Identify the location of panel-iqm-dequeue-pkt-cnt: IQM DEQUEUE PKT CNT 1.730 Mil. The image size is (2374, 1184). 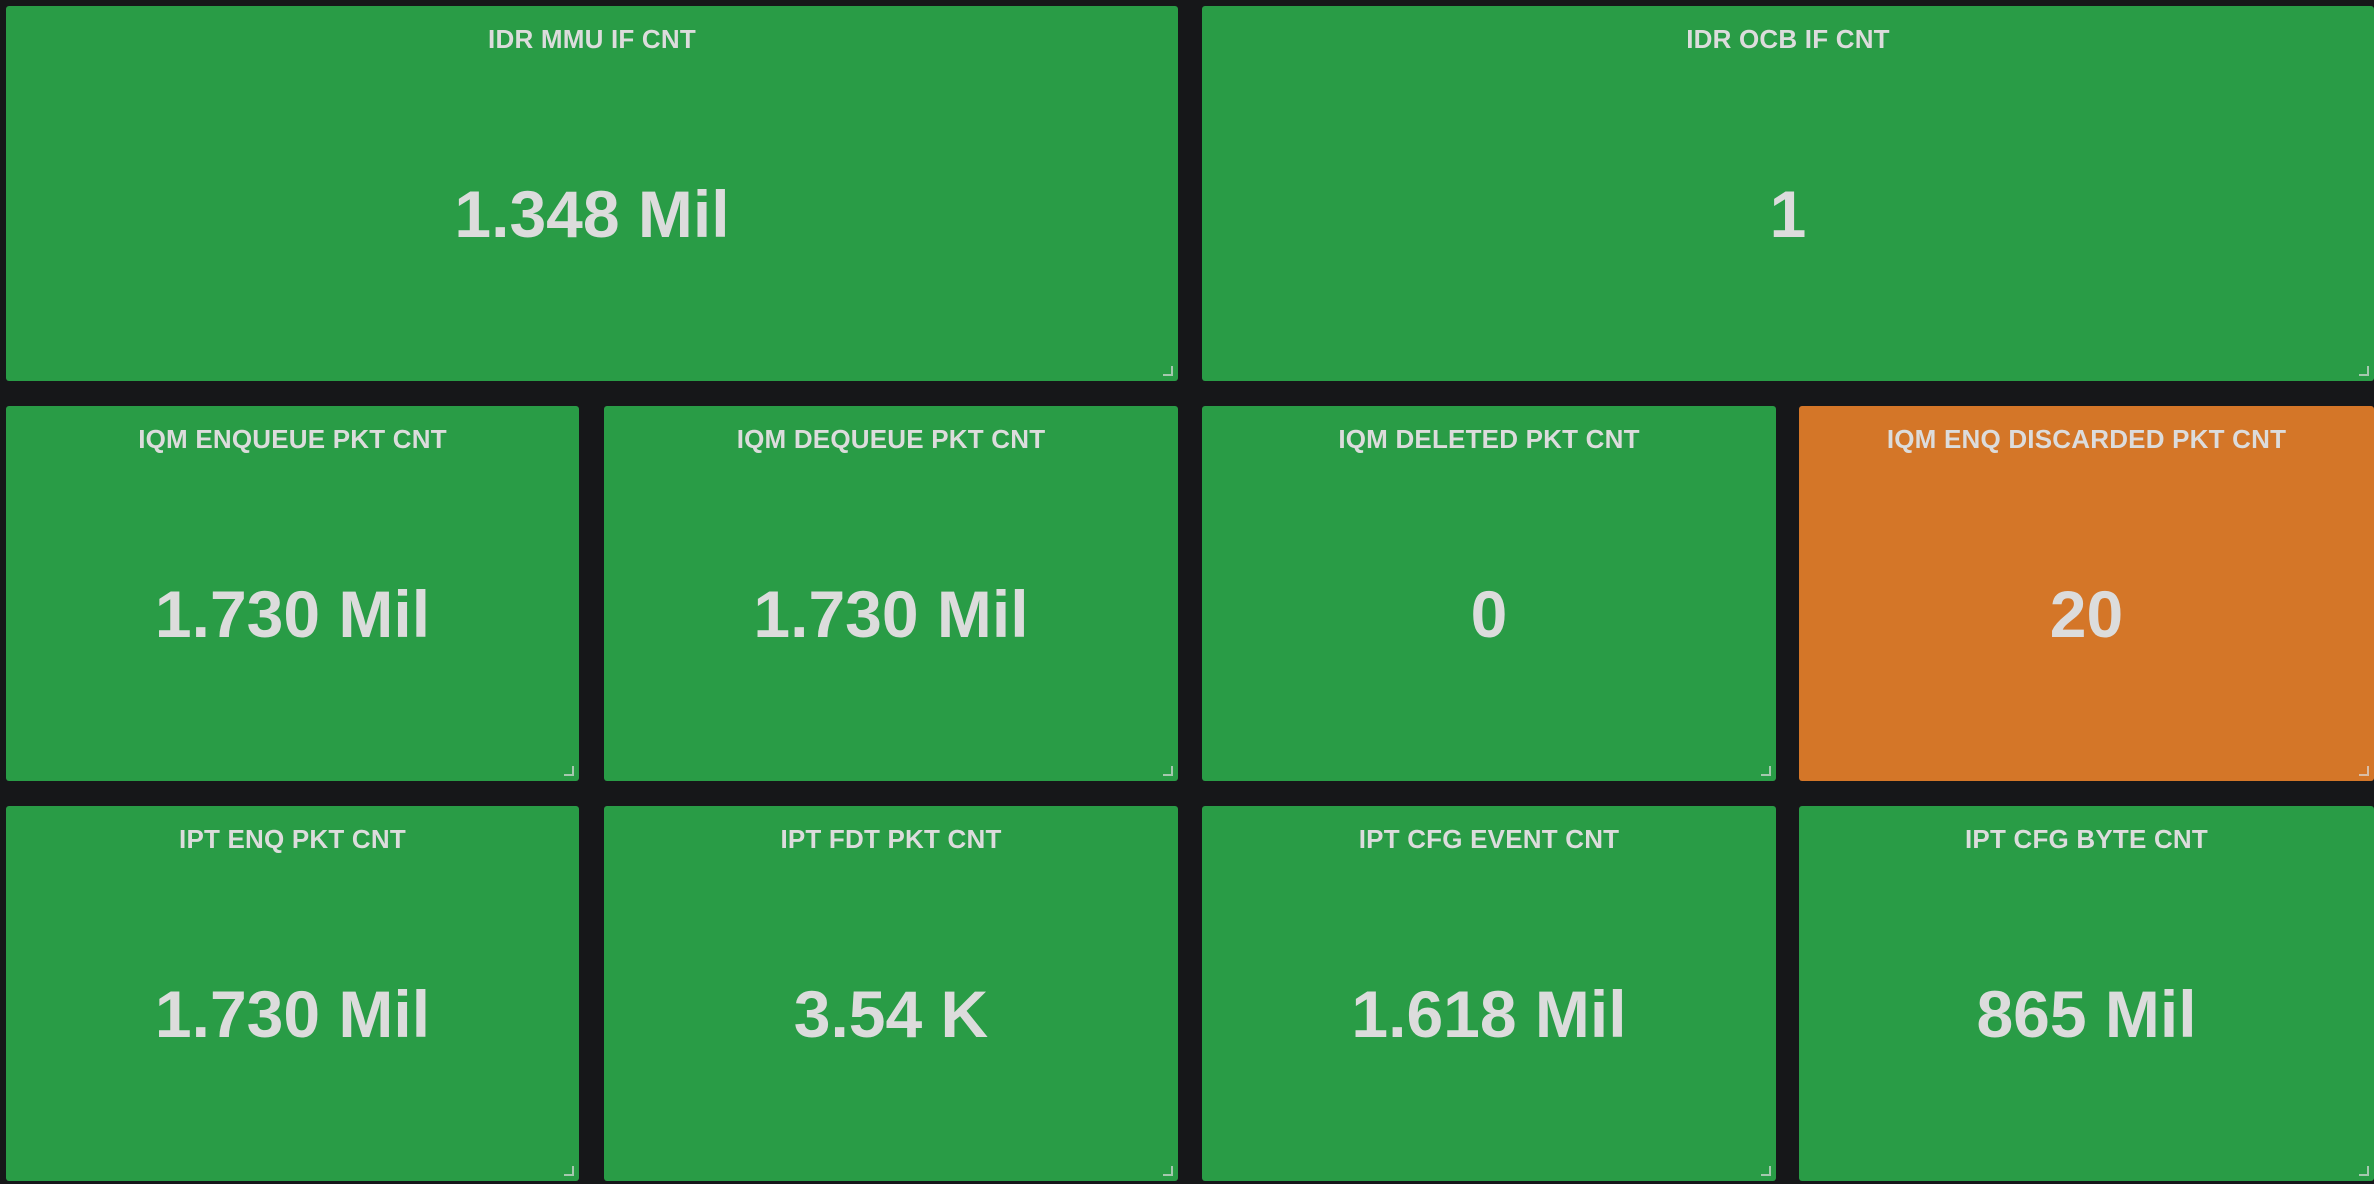
(891, 593).